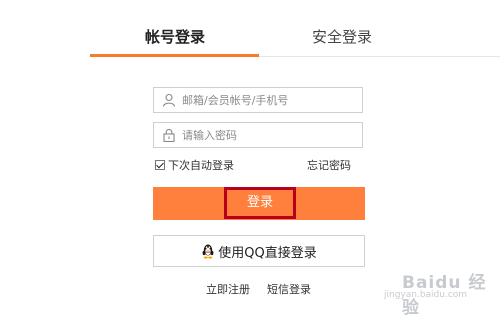 This screenshot has width=500, height=318. What do you see at coordinates (379, 56) in the screenshot?
I see `tab-divider` at bounding box center [379, 56].